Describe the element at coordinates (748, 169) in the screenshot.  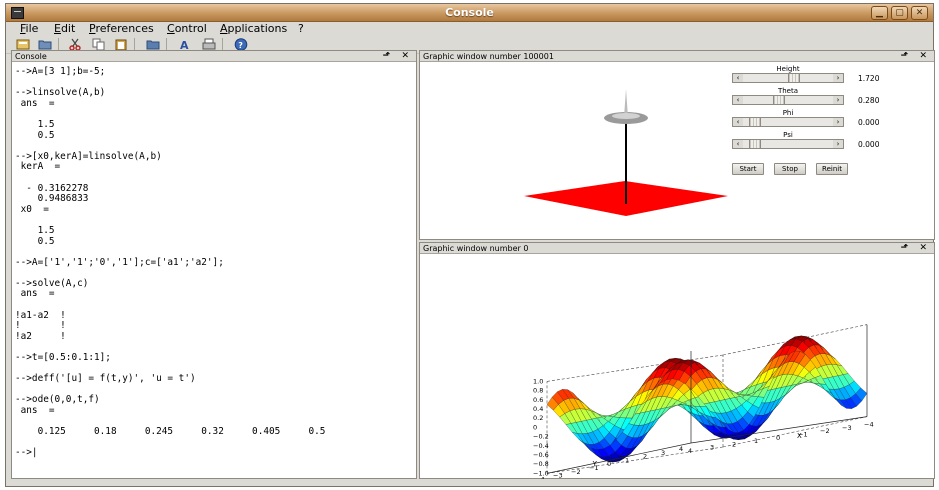
I see `start-button: Start` at that location.